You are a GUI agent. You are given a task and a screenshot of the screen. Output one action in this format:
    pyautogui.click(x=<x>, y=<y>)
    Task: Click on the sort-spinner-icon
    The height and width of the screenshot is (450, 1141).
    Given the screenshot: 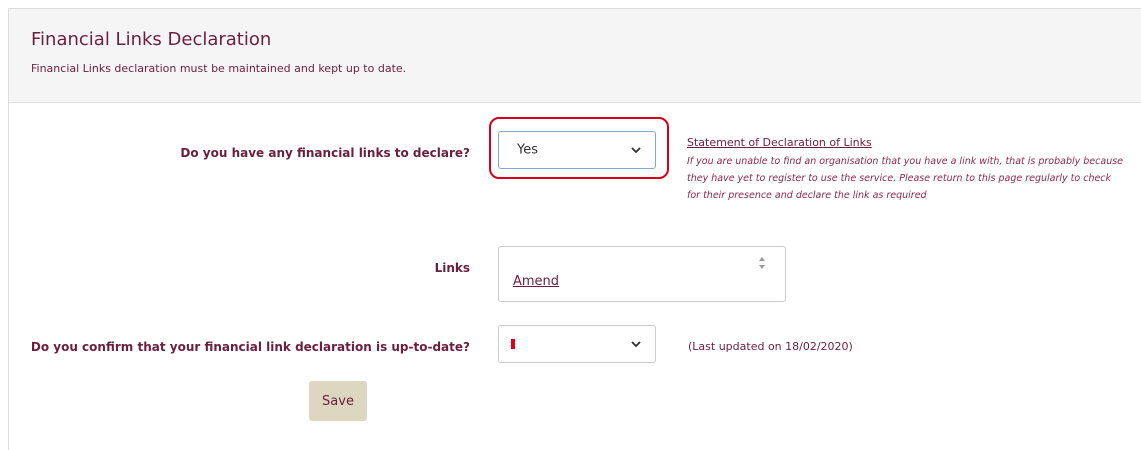 What is the action you would take?
    pyautogui.click(x=762, y=263)
    